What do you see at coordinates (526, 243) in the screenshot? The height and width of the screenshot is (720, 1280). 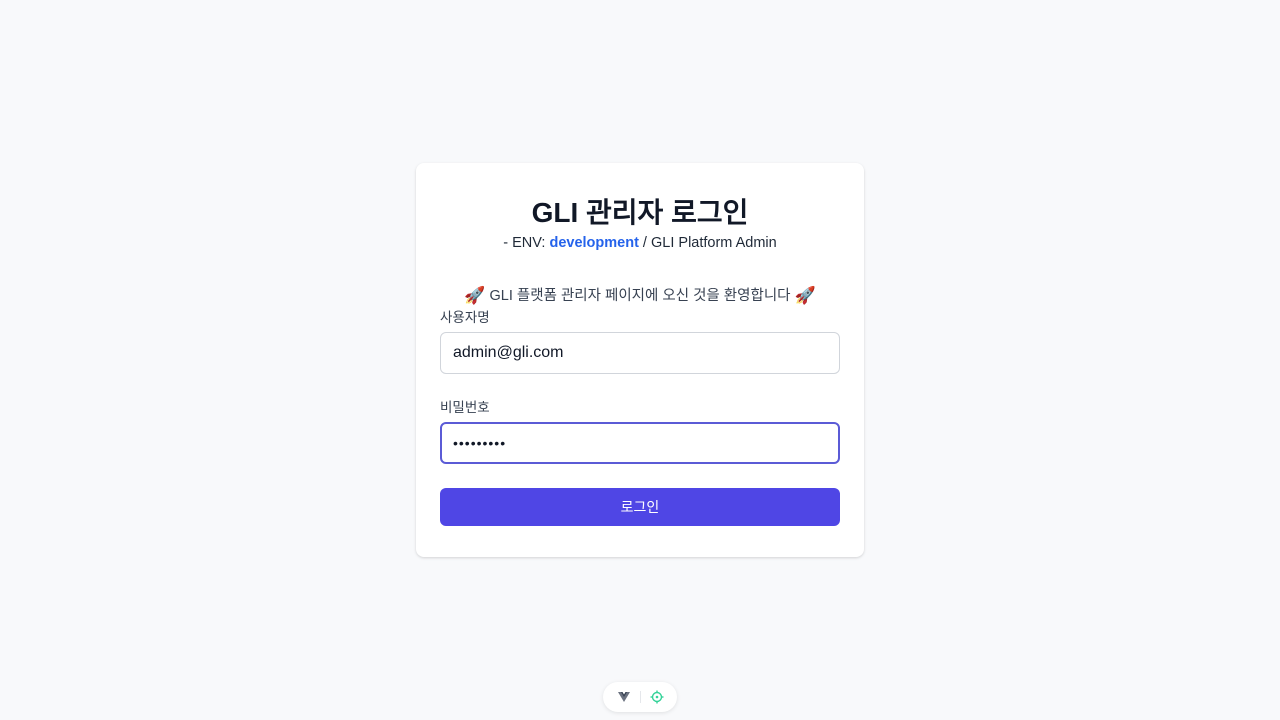 I see `subtitle-prefix: - ENV:` at bounding box center [526, 243].